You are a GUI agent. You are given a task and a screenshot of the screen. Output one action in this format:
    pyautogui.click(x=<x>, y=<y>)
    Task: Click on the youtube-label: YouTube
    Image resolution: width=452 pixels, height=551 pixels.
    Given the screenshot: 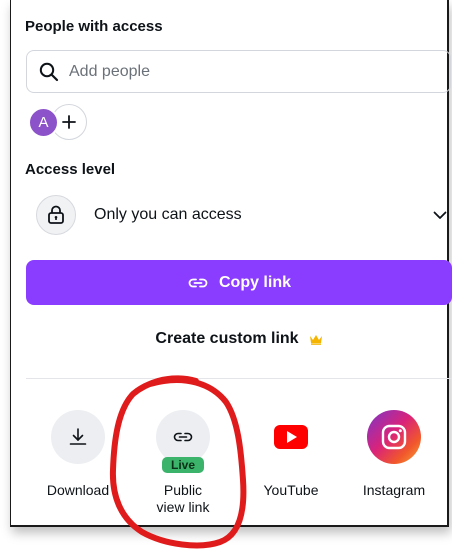 What is the action you would take?
    pyautogui.click(x=291, y=490)
    